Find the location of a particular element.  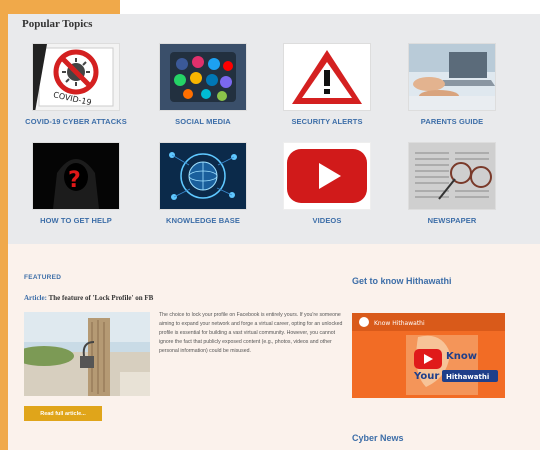

article-prefix: Article: is located at coordinates (35, 298).